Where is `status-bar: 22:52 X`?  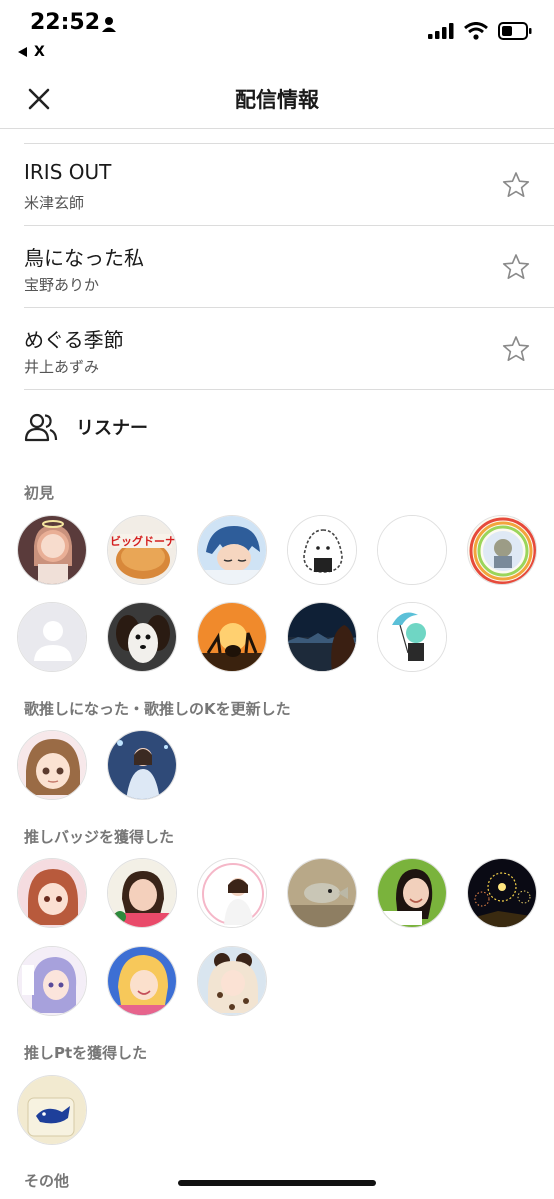
status-bar: 22:52 X is located at coordinates (277, 36).